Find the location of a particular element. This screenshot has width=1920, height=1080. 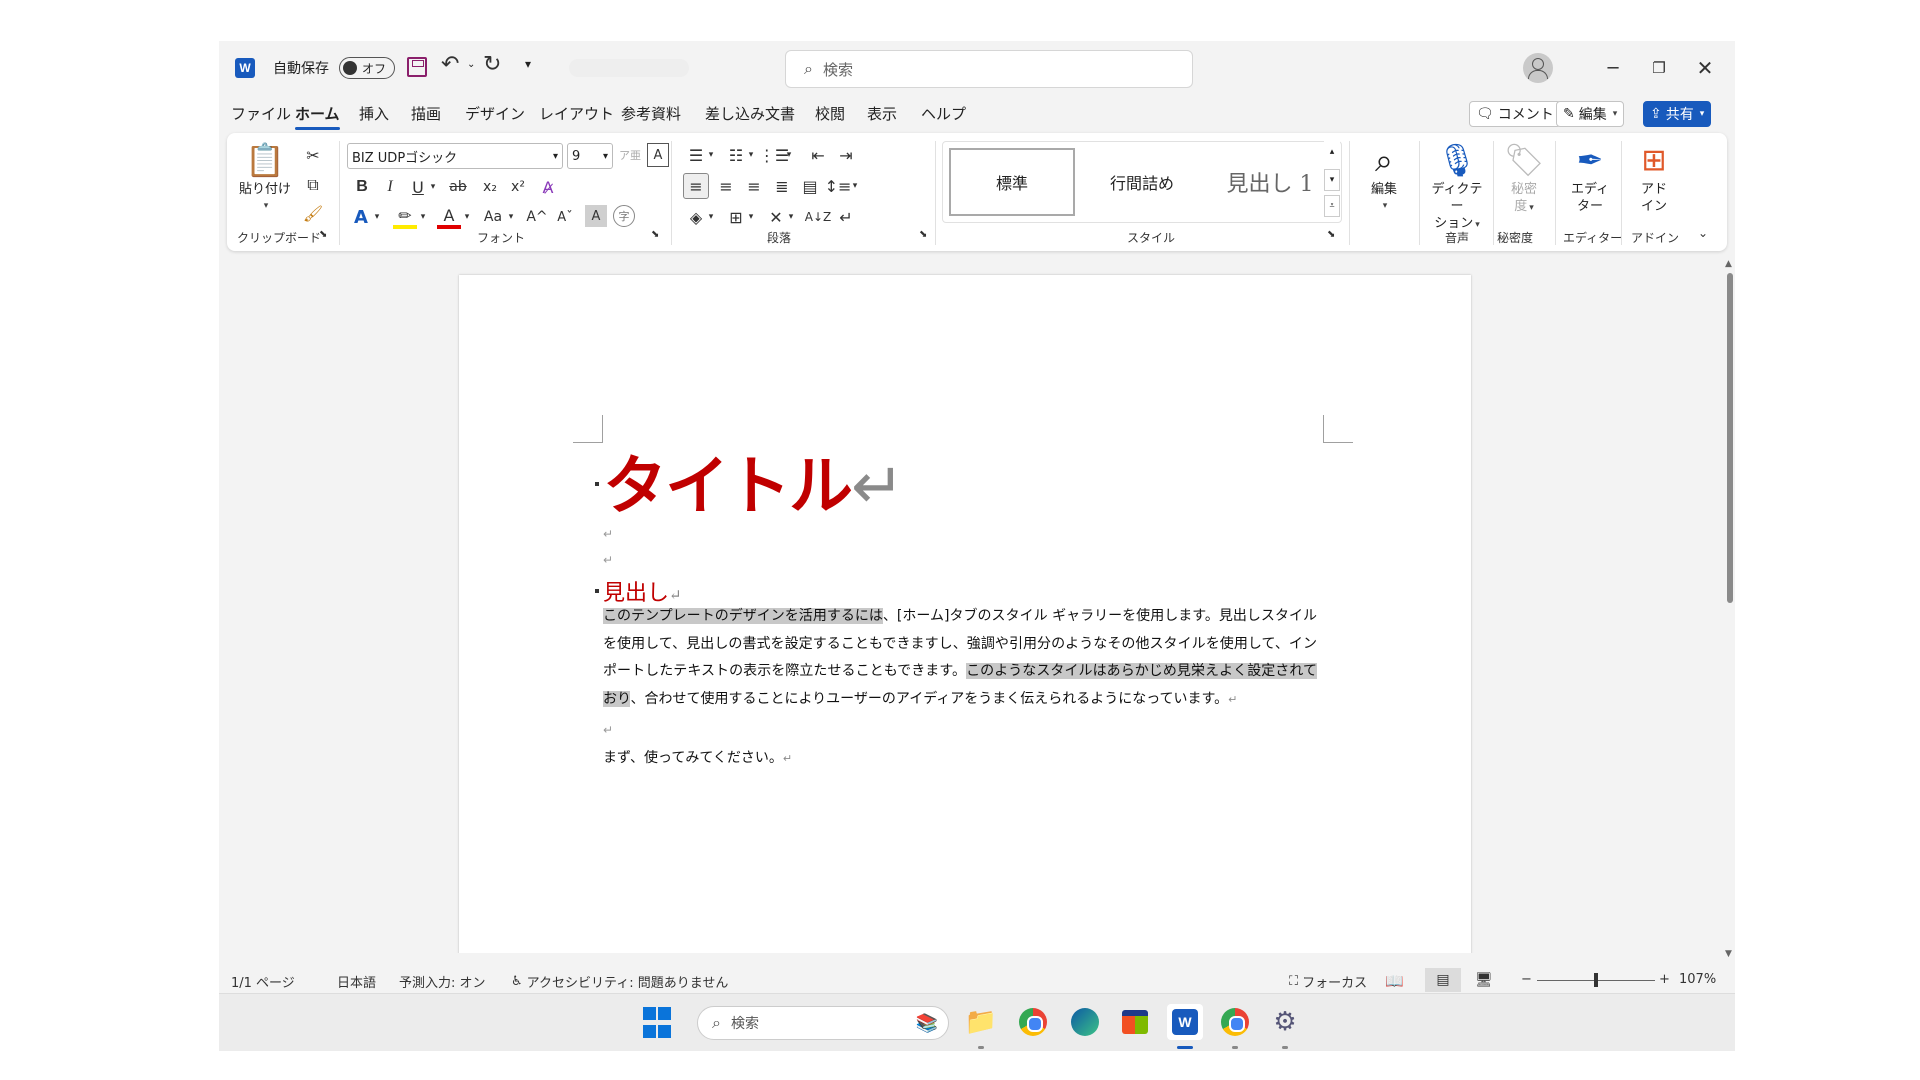

tab-view: 表示 is located at coordinates (882, 113).